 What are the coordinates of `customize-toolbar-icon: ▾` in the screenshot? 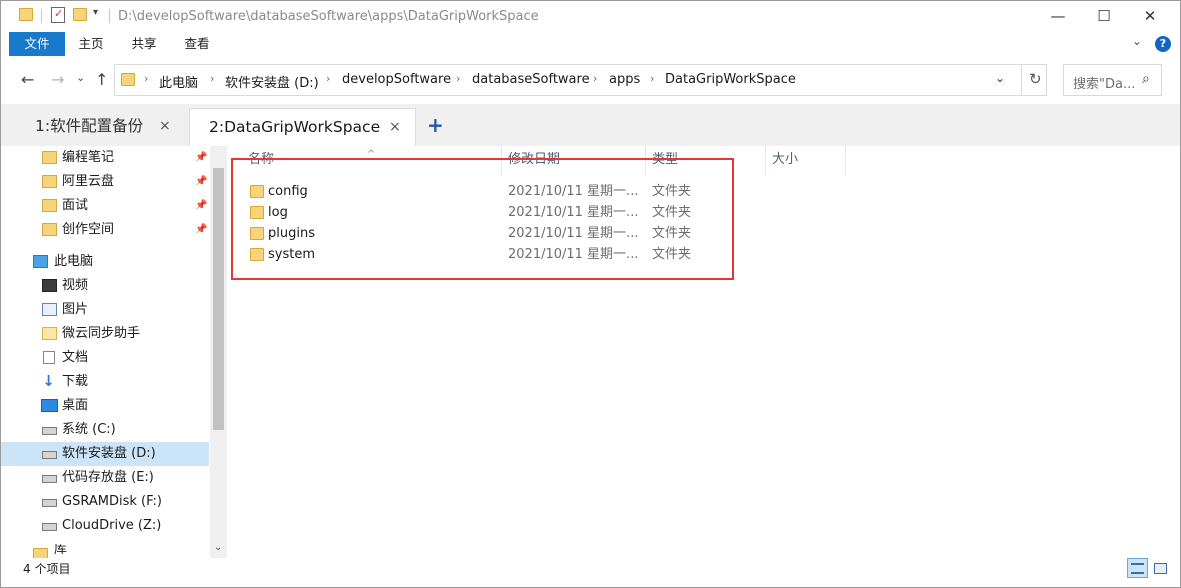 It's located at (95, 12).